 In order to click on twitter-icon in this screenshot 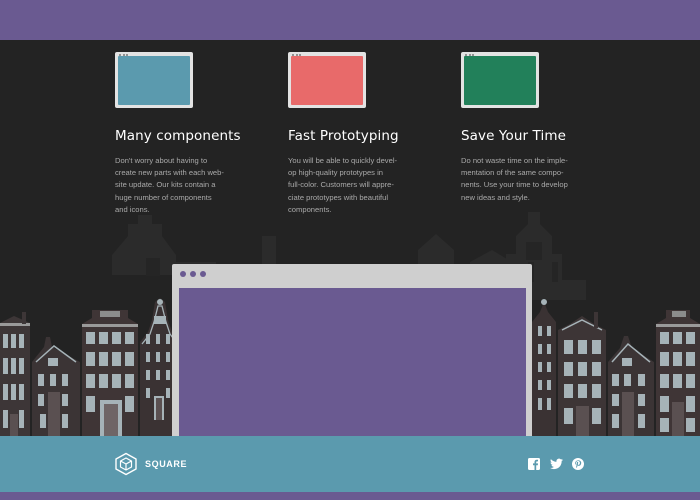, I will do `click(556, 463)`.